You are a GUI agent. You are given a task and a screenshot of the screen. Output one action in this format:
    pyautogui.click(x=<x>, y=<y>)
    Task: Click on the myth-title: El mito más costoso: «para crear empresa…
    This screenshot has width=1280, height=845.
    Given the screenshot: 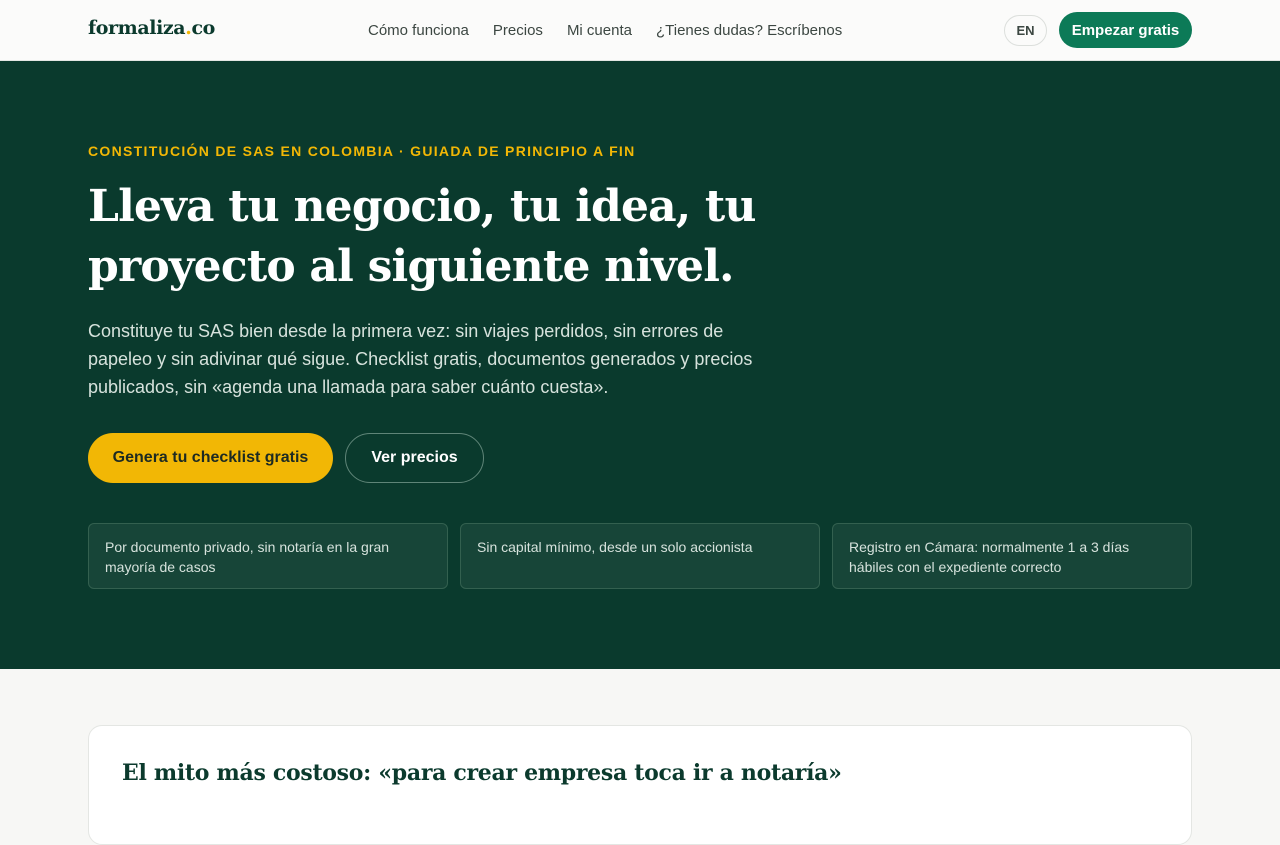 What is the action you would take?
    pyautogui.click(x=482, y=773)
    